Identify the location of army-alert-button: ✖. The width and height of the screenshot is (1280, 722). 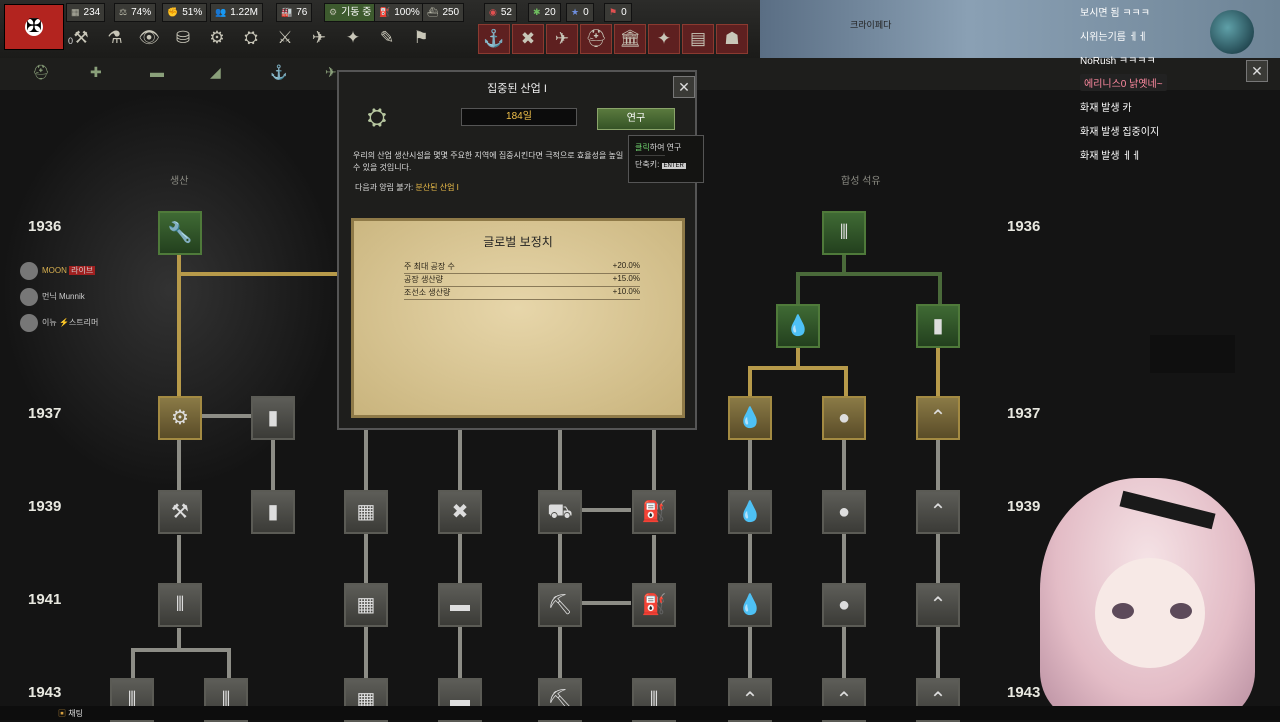
(528, 39).